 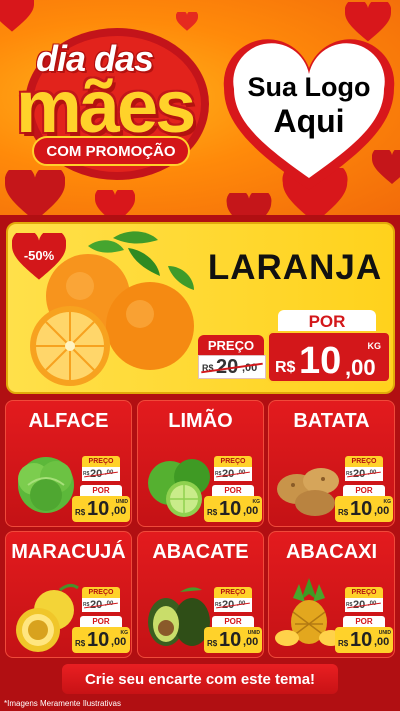 I want to click on product-card: LIMÃOPREÇOR$20,00PORR$10,00KG, so click(x=200, y=463).